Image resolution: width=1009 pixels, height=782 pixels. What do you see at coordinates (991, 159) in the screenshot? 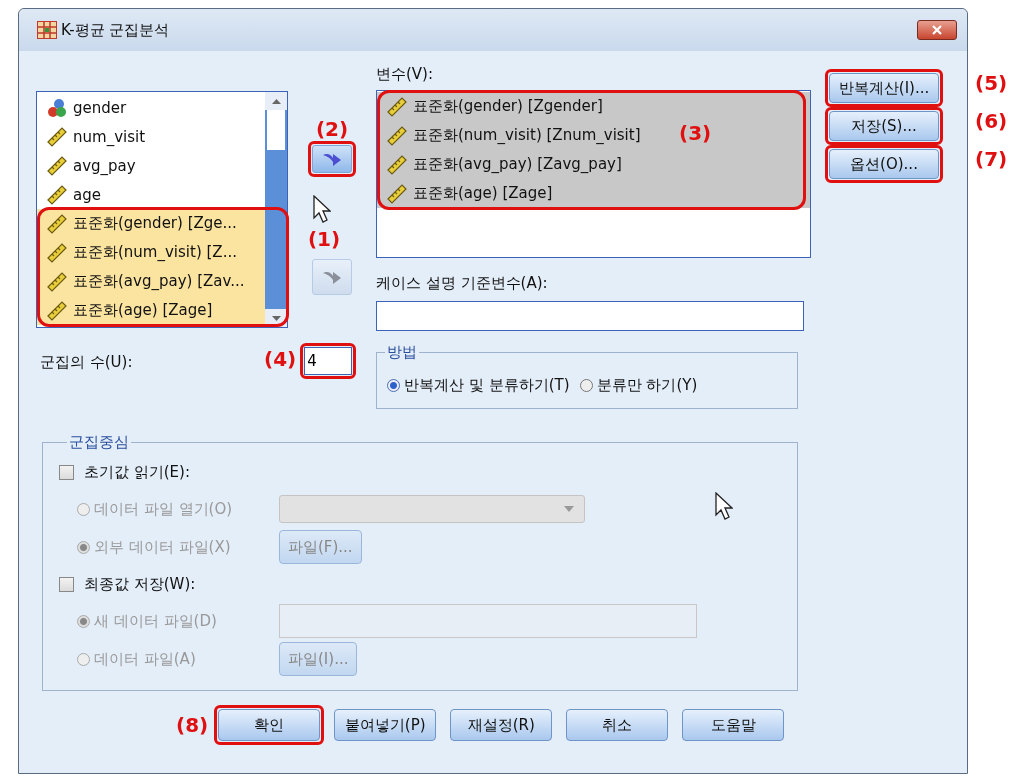
I see `annotation-number: (7)` at bounding box center [991, 159].